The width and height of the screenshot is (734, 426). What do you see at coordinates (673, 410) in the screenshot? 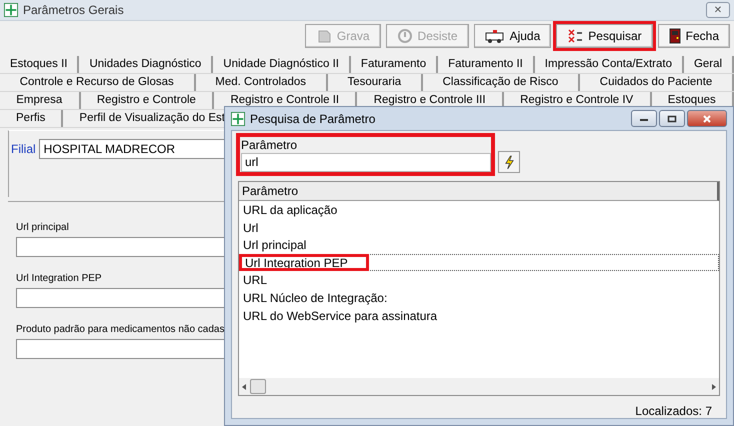
I see `results-count: Localizados: 7` at bounding box center [673, 410].